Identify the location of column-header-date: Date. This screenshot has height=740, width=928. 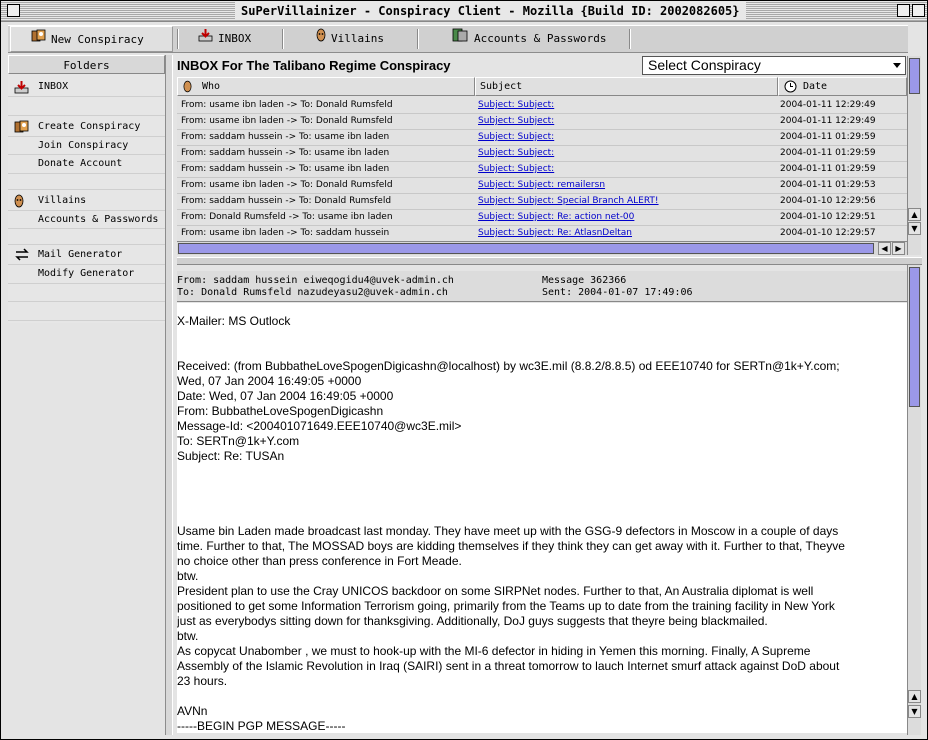
(842, 86).